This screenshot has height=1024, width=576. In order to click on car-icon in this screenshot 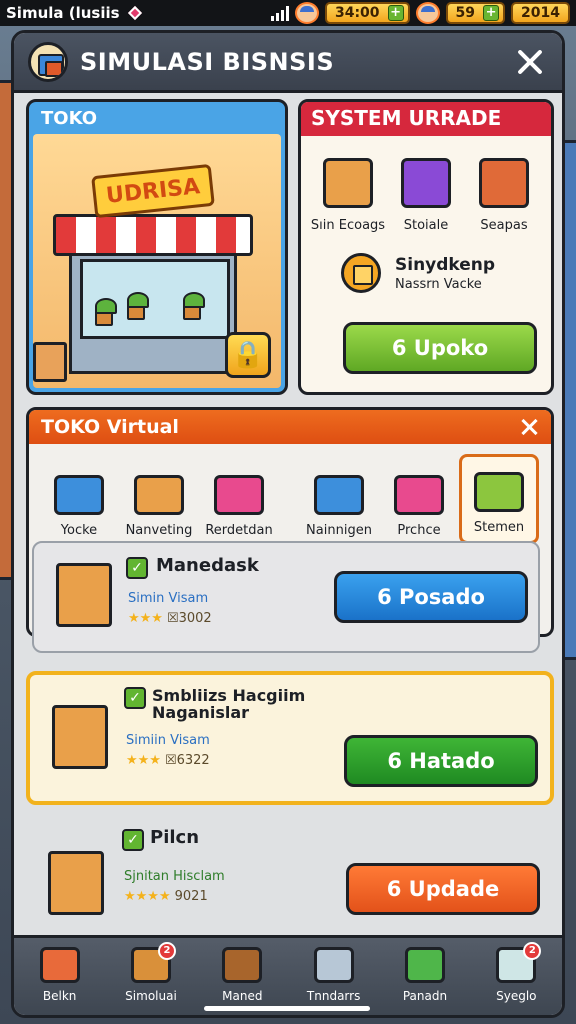, I will do `click(59, 965)`.